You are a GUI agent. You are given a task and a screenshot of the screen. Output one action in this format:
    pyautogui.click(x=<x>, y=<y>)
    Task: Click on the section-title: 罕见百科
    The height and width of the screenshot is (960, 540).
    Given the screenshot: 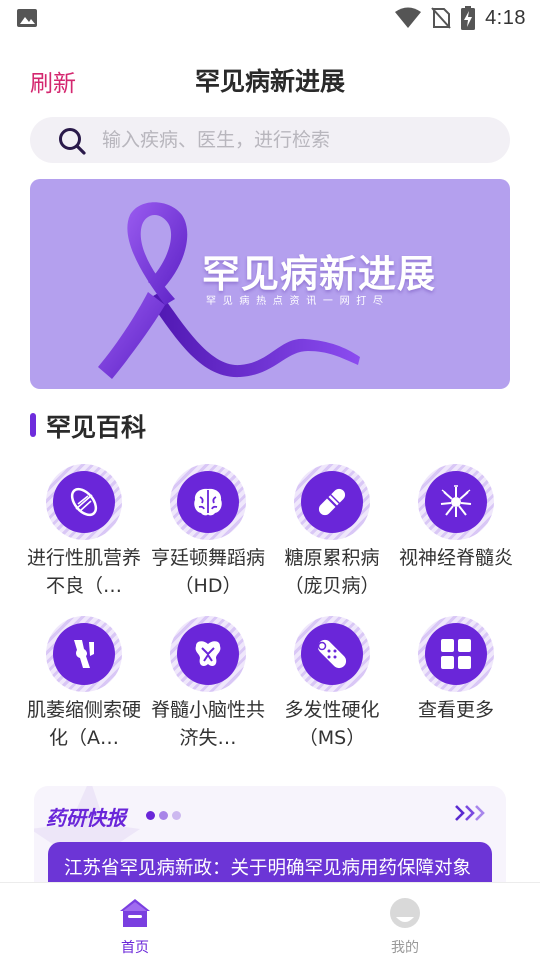 What is the action you would take?
    pyautogui.click(x=96, y=427)
    